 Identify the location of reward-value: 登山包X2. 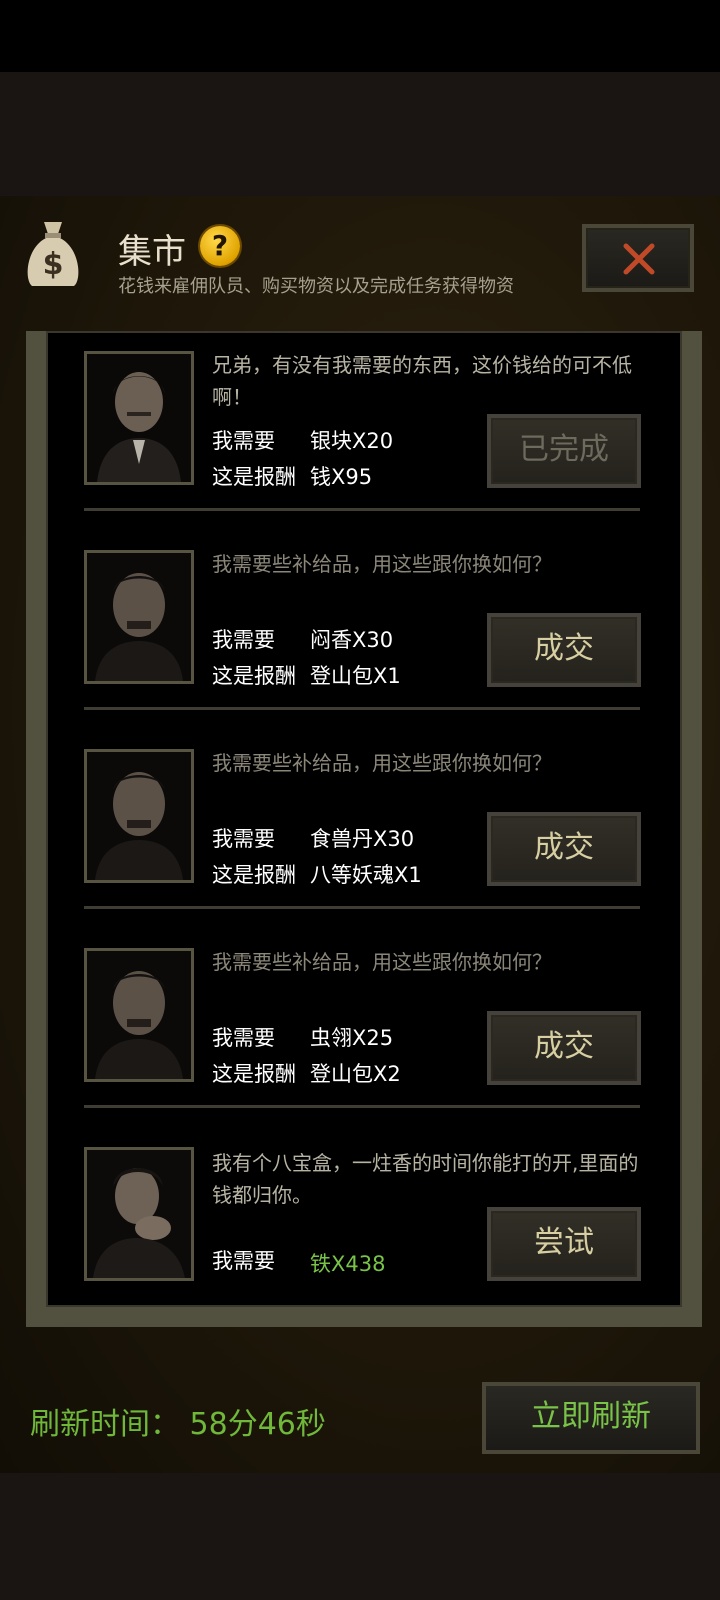
(355, 1074).